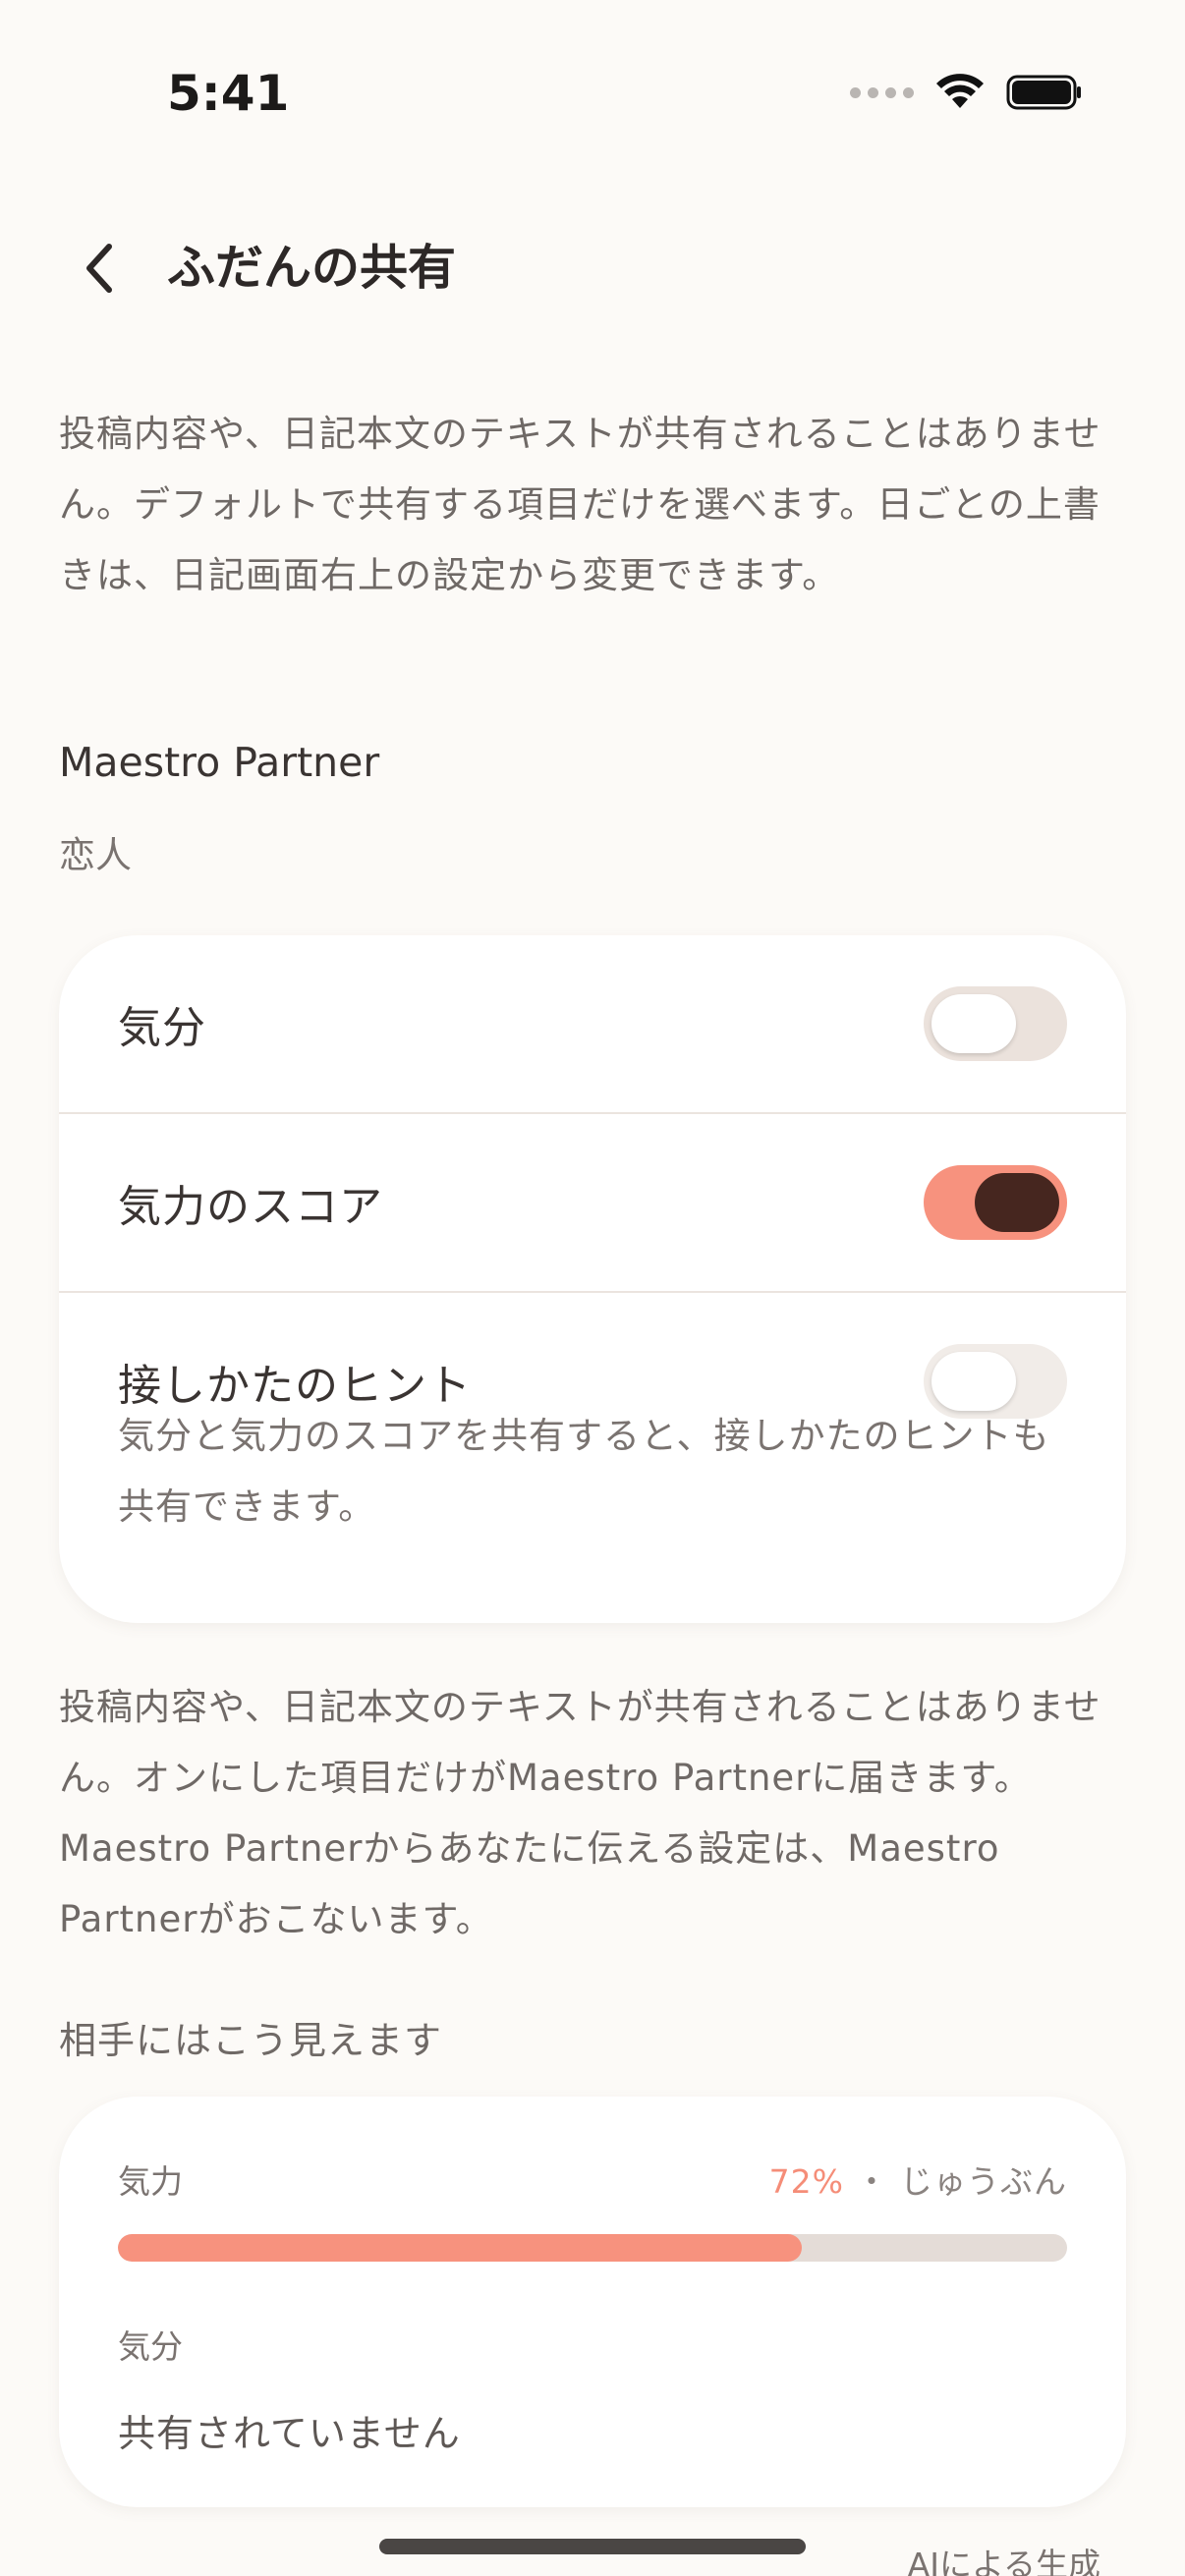 The image size is (1185, 2576). What do you see at coordinates (96, 855) in the screenshot?
I see `partner-relation: 恋人` at bounding box center [96, 855].